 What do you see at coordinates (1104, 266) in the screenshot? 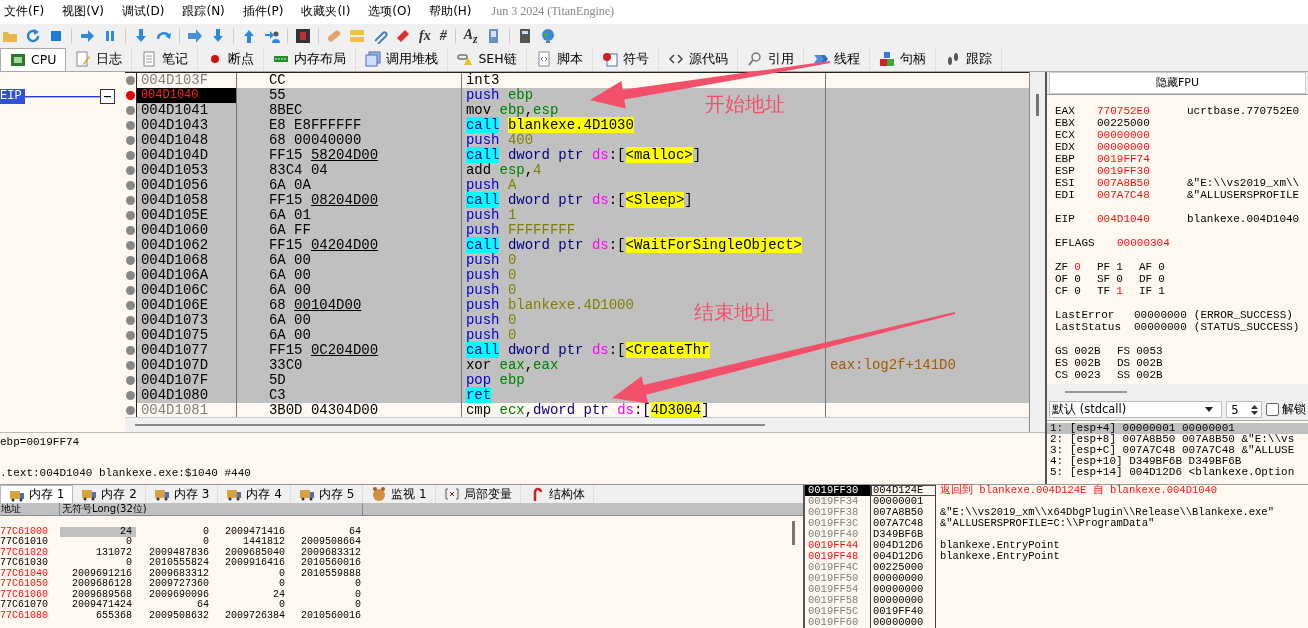
I see `flag-name: PF` at bounding box center [1104, 266].